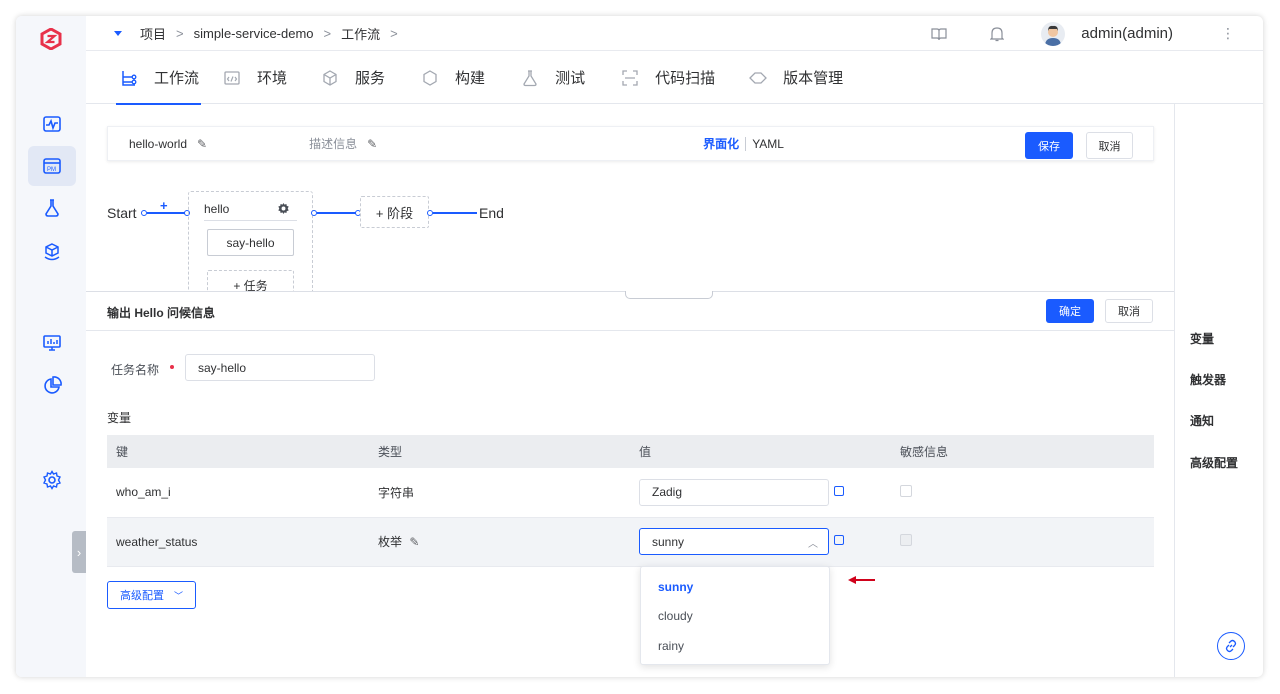 This screenshot has height=694, width=1280. Describe the element at coordinates (813, 78) in the screenshot. I see `tab-label: 版本管理` at that location.